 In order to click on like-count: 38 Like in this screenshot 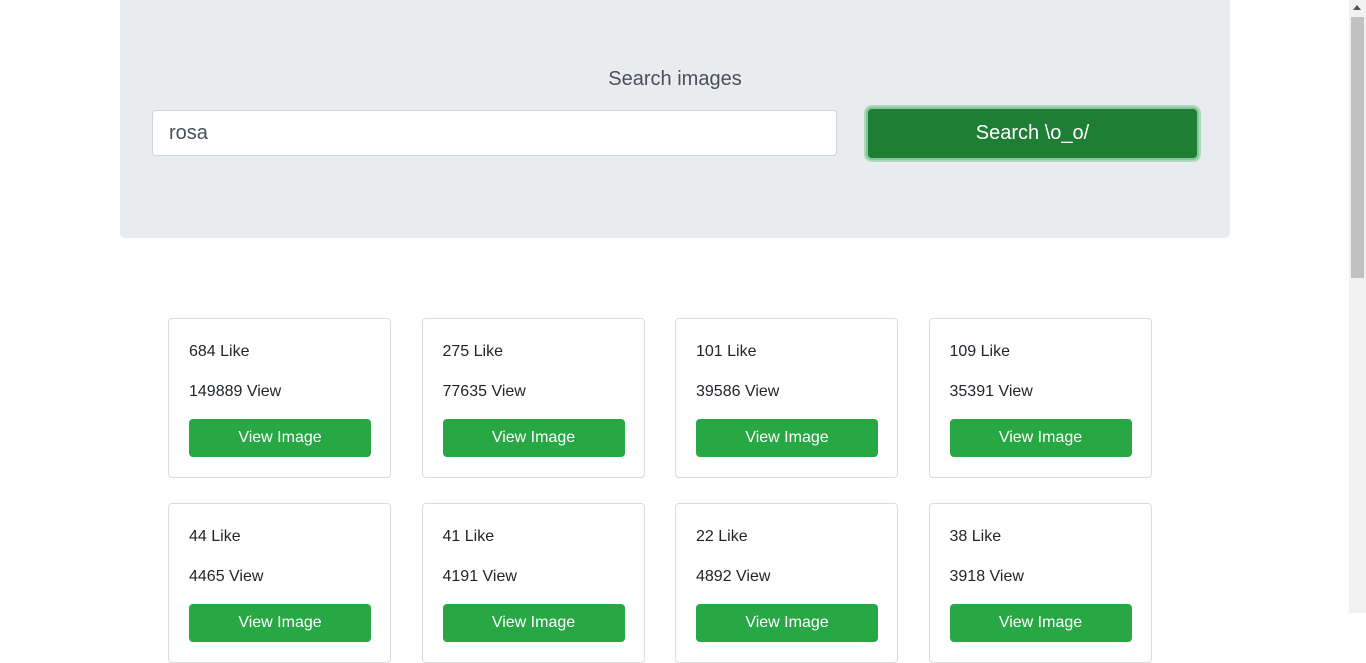, I will do `click(975, 536)`.